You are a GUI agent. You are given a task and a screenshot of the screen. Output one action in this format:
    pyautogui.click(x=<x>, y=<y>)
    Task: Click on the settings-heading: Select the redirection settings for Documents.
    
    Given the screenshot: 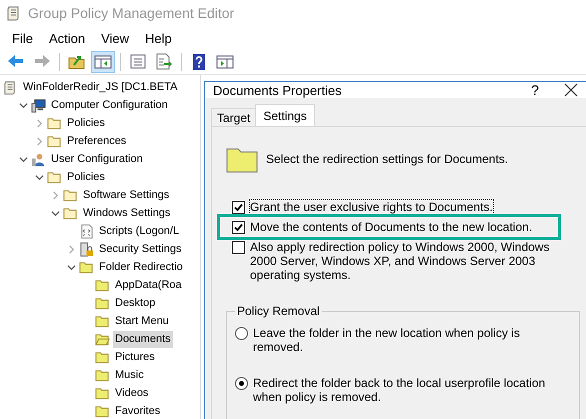 What is the action you would take?
    pyautogui.click(x=387, y=159)
    